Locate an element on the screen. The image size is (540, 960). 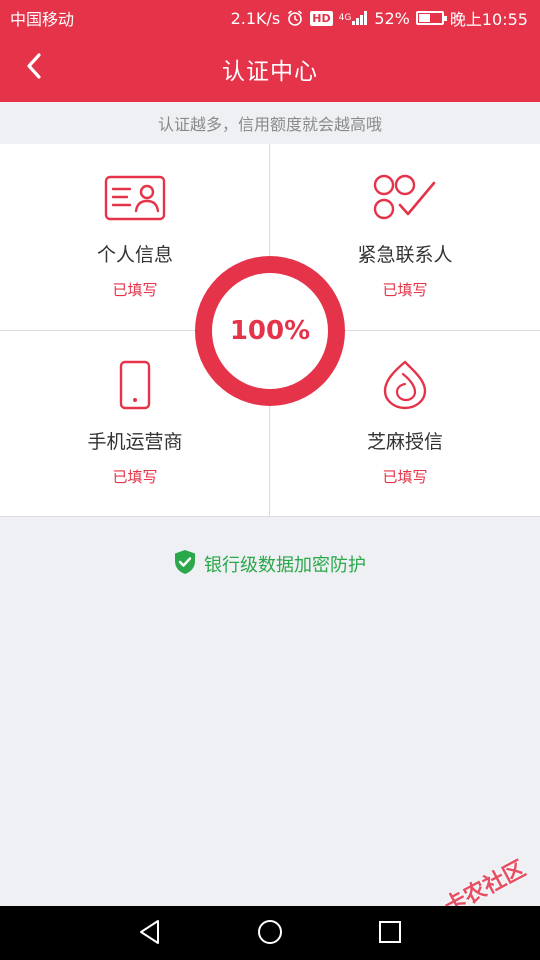
status-bar: 中国移动 2.1K/s HD 4G 52% 晚上10:55 is located at coordinates (270, 18).